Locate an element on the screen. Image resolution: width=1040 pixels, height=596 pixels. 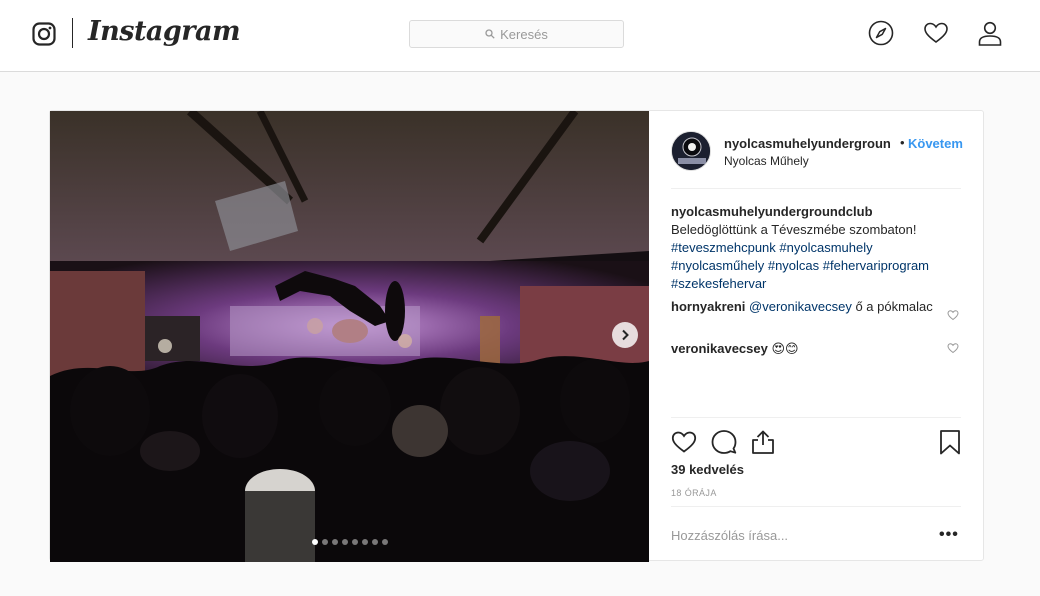
comment-mention: @veronikavecsey is located at coordinates (800, 306).